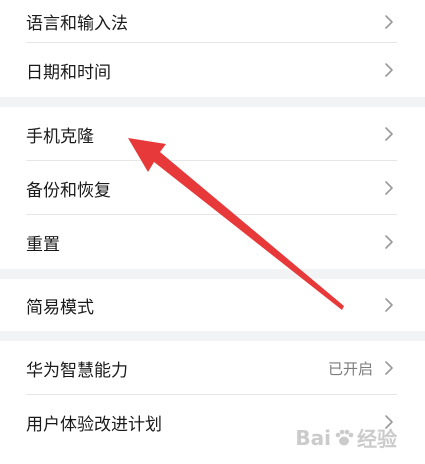 The height and width of the screenshot is (464, 425). I want to click on settings-item-huawei-intelligence: 华为智慧能力 已开启, so click(212, 368).